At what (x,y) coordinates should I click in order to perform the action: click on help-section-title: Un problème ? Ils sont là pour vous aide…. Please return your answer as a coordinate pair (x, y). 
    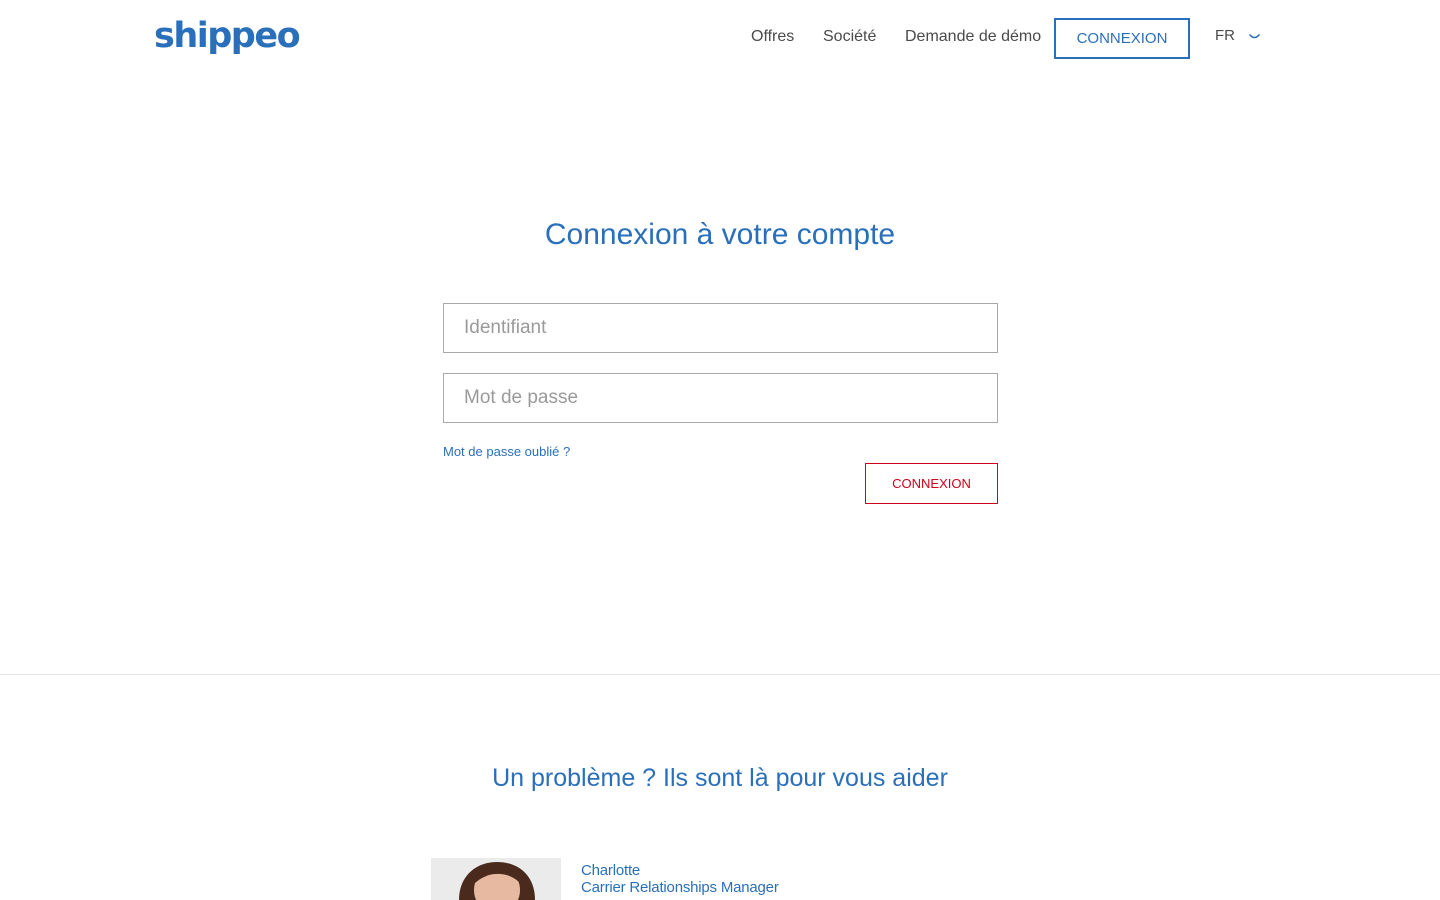
    Looking at the image, I should click on (720, 778).